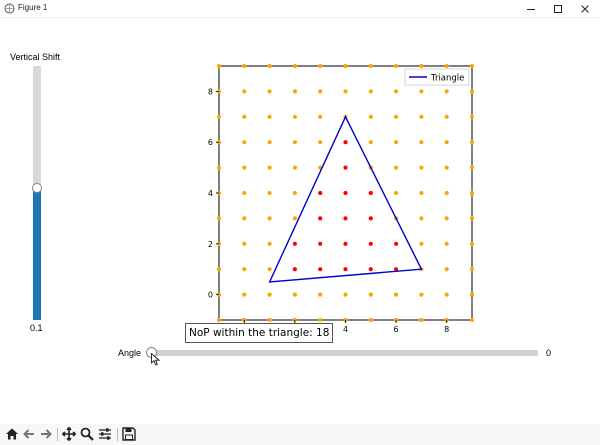 Image resolution: width=600 pixels, height=445 pixels. I want to click on mouse-cursor-icon, so click(155, 359).